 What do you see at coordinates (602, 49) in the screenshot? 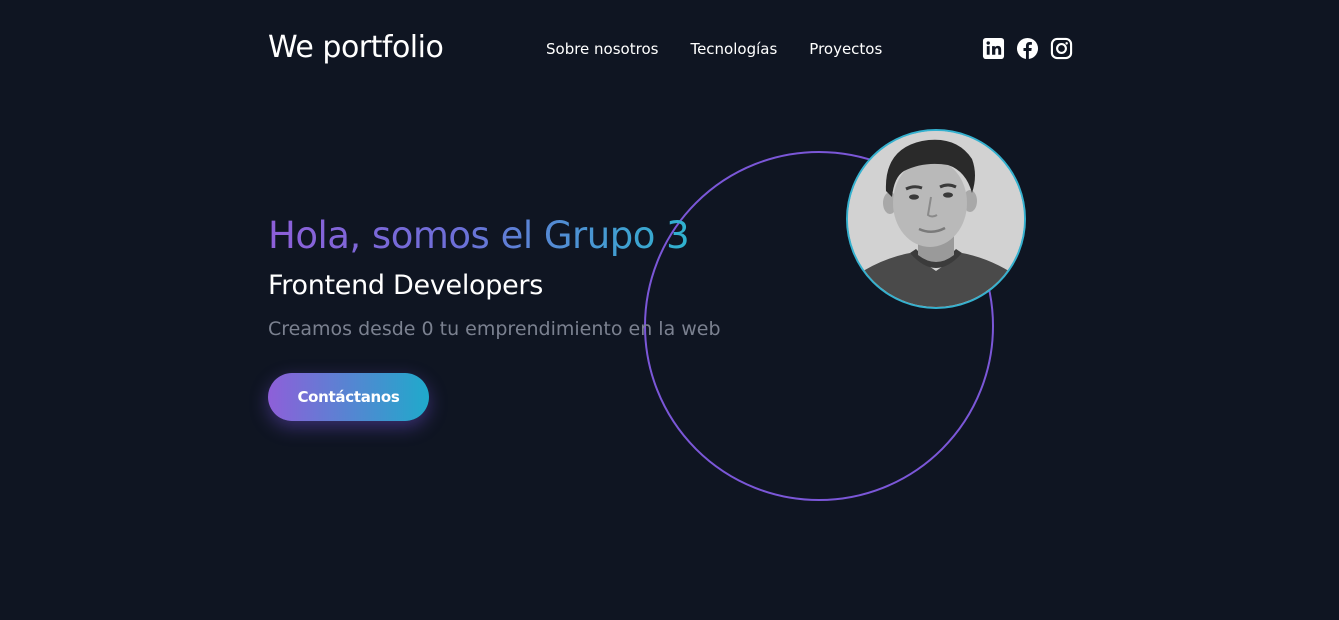
I see `nav-link-sobre-nosotros: Sobre nosotros` at bounding box center [602, 49].